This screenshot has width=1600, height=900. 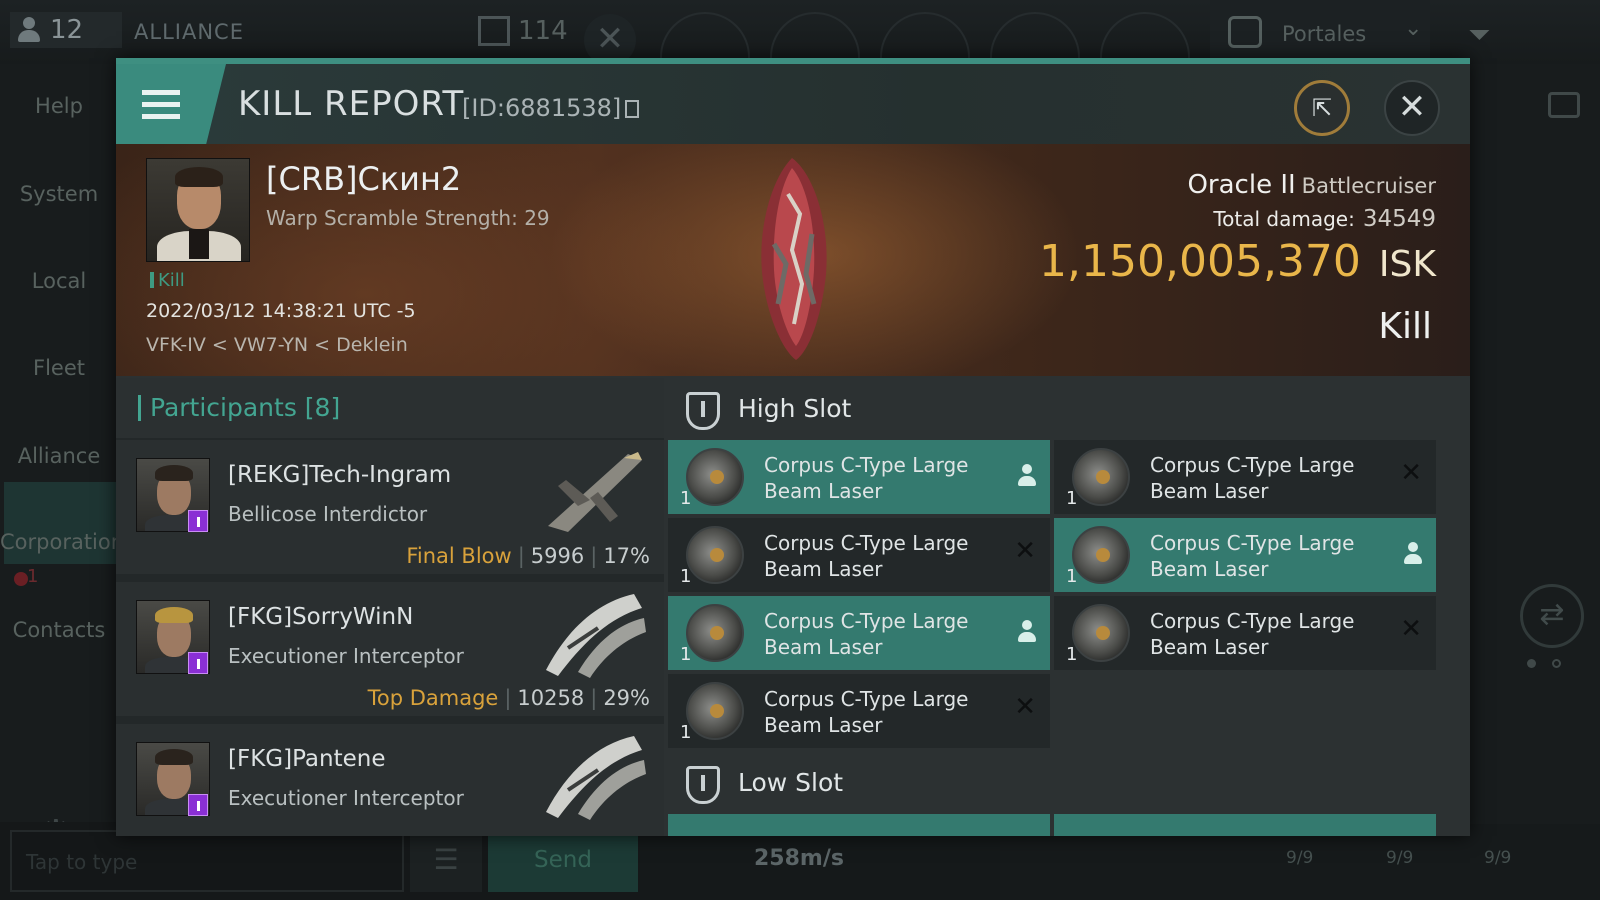 What do you see at coordinates (189, 32) in the screenshot?
I see `channel-name: ALLIANCE` at bounding box center [189, 32].